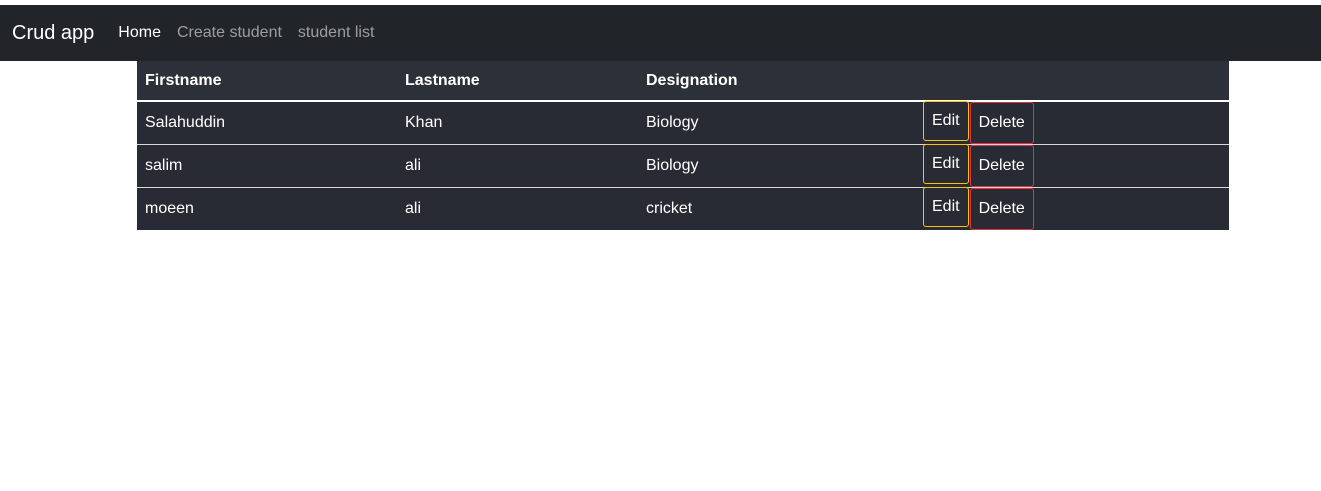 The width and height of the screenshot is (1321, 491). I want to click on table-header: Firstname Lastname Designation, so click(683, 81).